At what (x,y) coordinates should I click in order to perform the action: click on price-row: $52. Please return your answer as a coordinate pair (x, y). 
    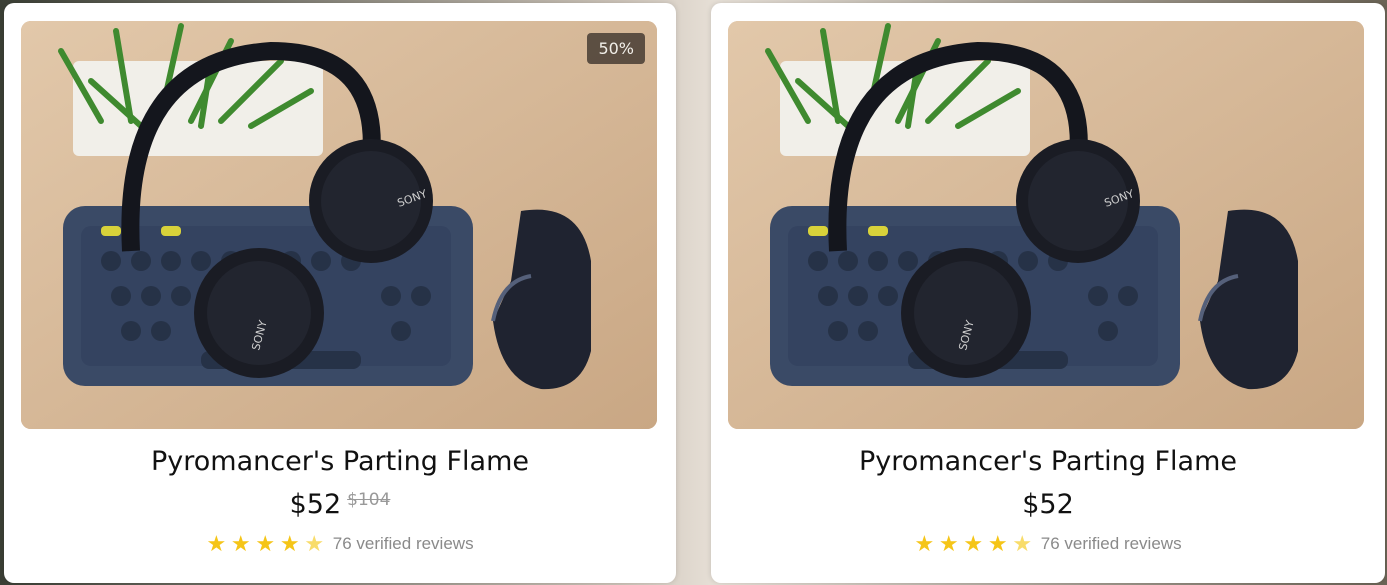
    Looking at the image, I should click on (1048, 504).